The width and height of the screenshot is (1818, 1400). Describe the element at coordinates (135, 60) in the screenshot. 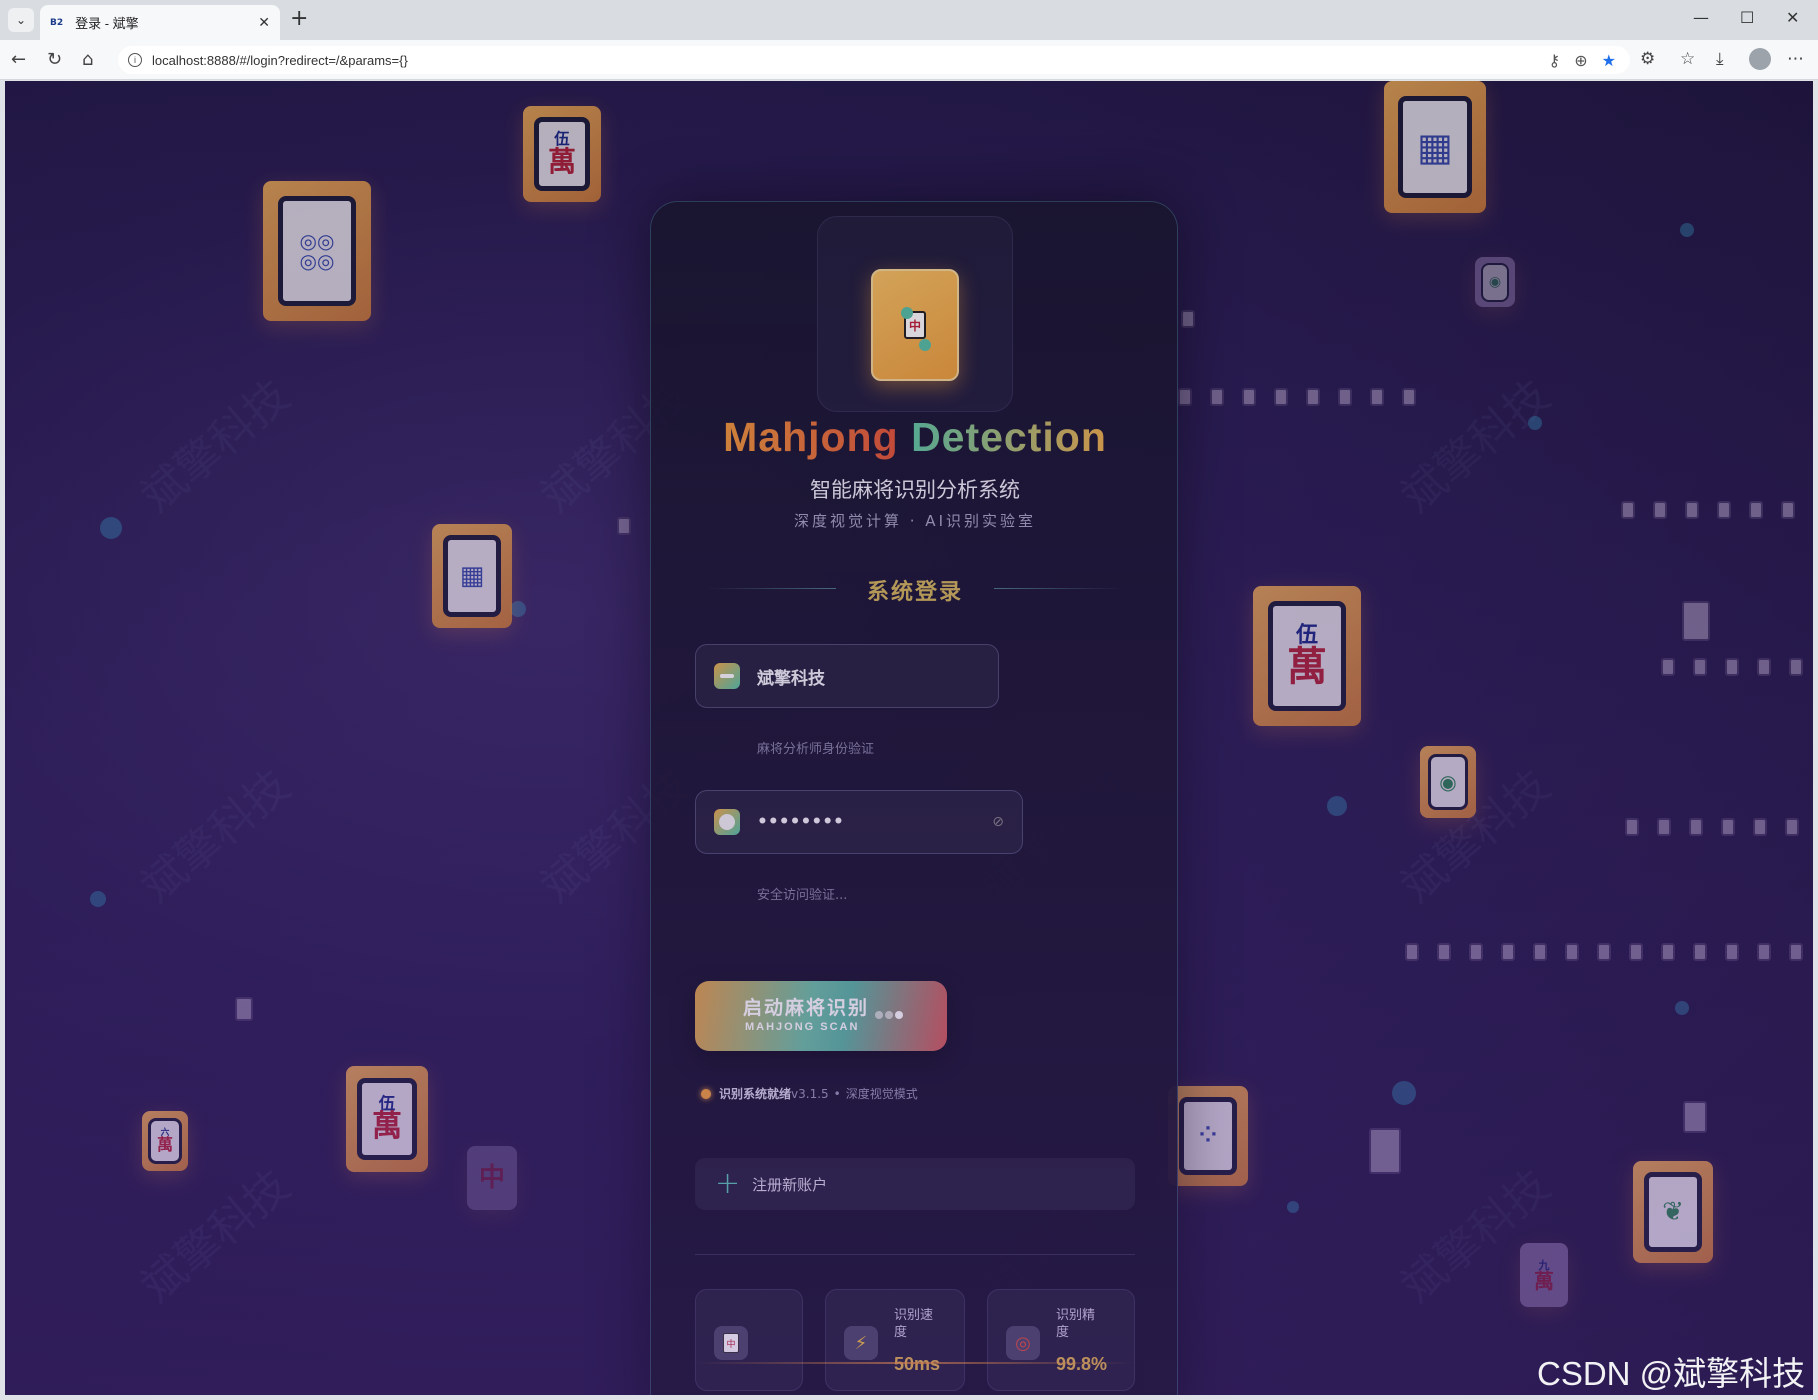

I see `site-info-icon: i` at that location.